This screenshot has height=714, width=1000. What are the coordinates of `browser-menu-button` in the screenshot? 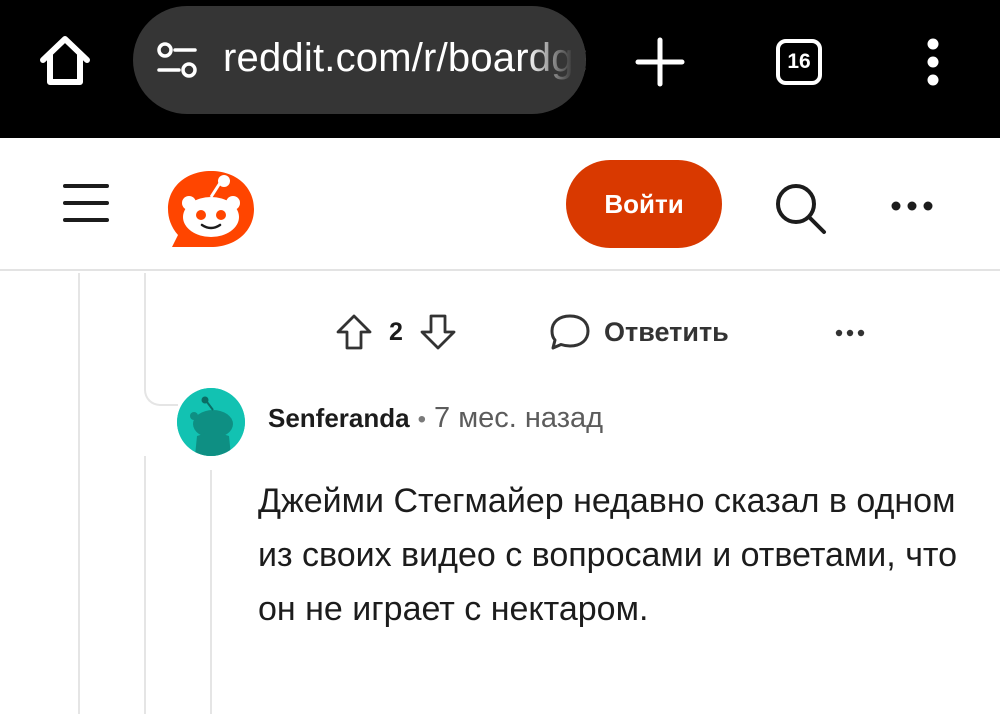 It's located at (933, 62).